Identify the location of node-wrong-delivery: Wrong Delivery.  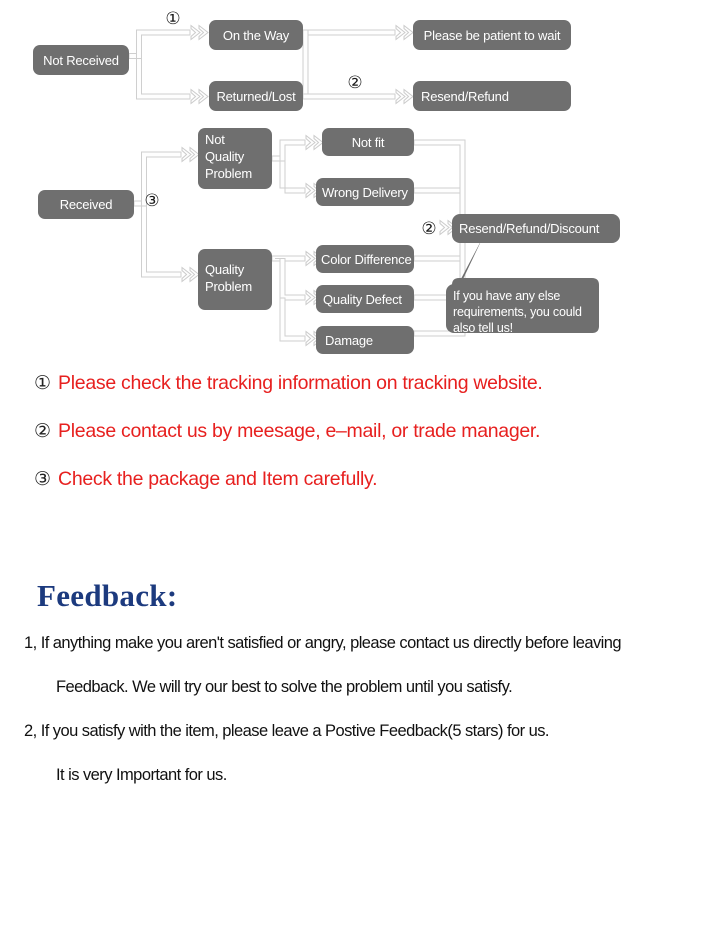
(365, 192).